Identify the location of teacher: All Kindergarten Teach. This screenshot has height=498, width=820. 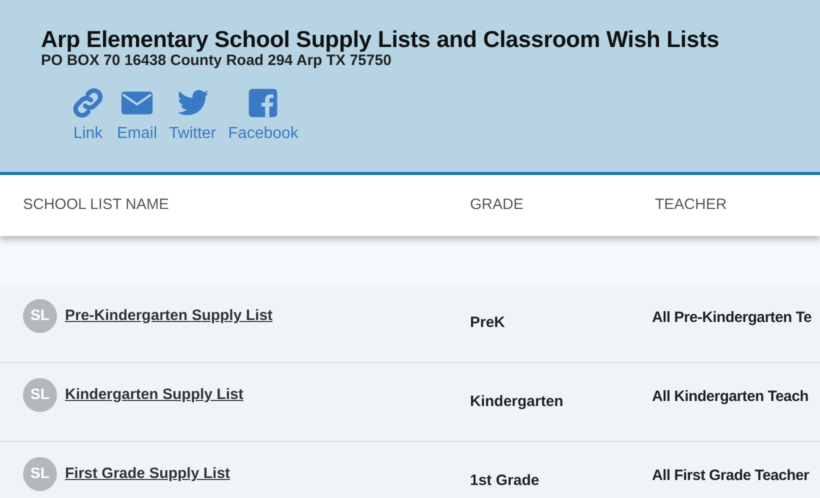
(730, 396).